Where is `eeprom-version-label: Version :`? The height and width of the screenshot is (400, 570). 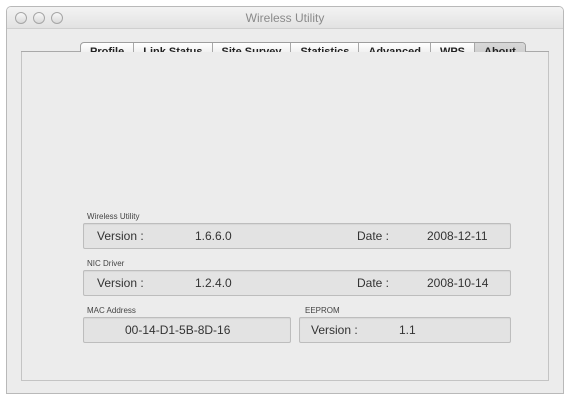 eeprom-version-label: Version : is located at coordinates (334, 330).